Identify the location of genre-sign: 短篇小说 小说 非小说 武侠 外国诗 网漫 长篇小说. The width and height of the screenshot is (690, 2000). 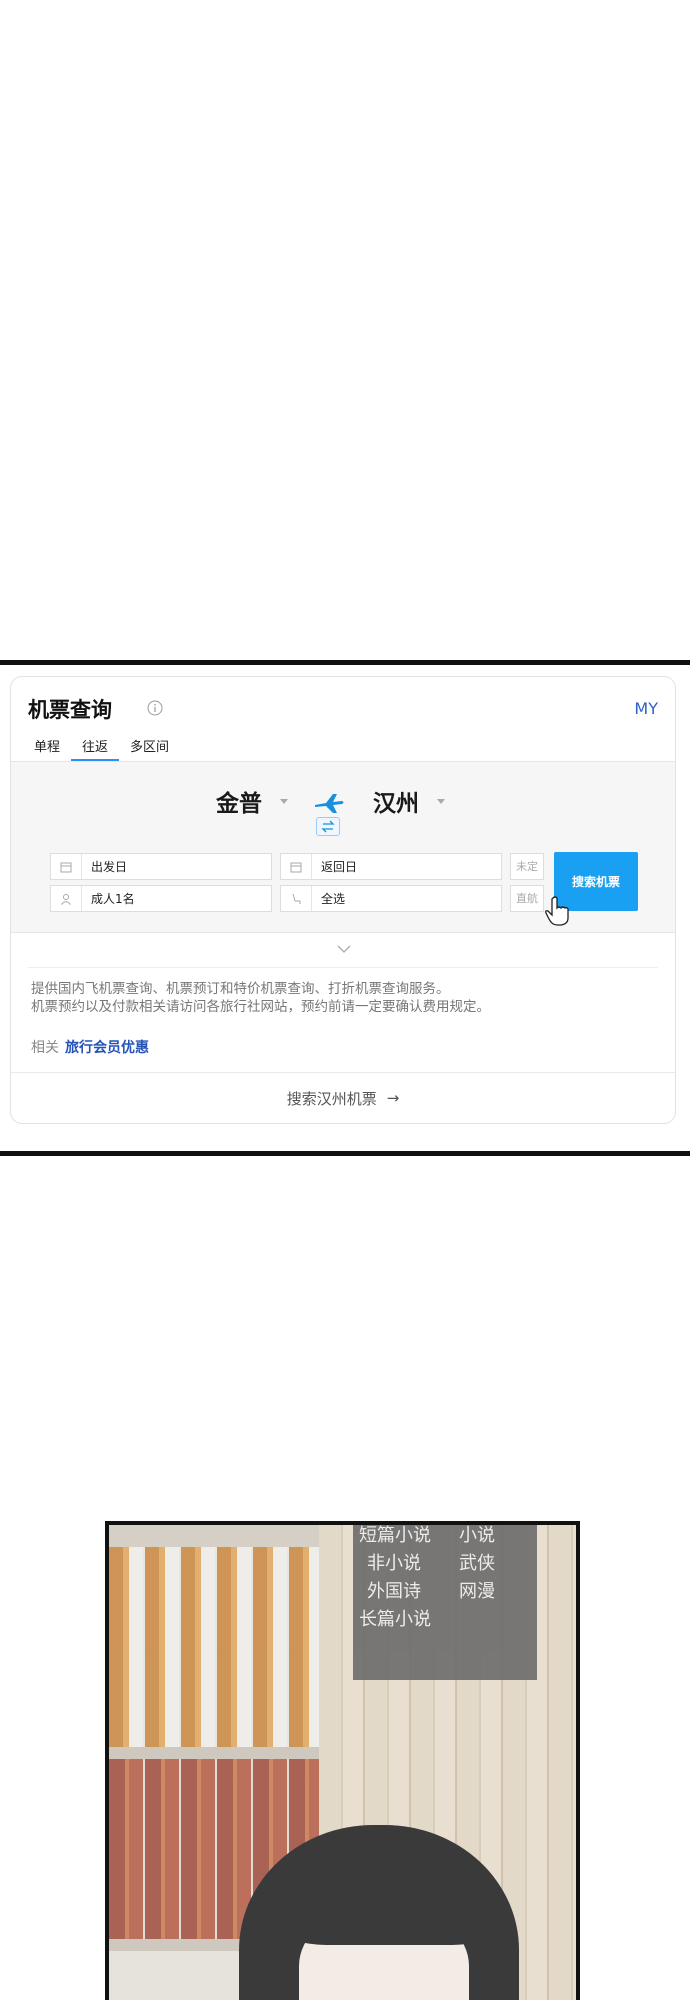
(445, 1602).